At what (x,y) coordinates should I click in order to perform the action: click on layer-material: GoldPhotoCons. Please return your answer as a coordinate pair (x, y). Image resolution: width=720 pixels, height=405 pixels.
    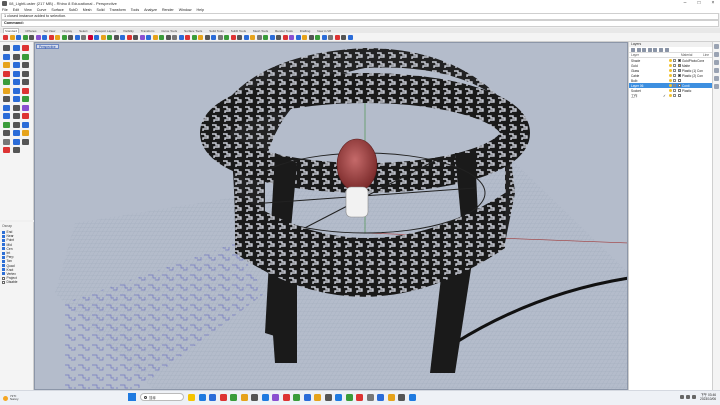
    Looking at the image, I should click on (693, 61).